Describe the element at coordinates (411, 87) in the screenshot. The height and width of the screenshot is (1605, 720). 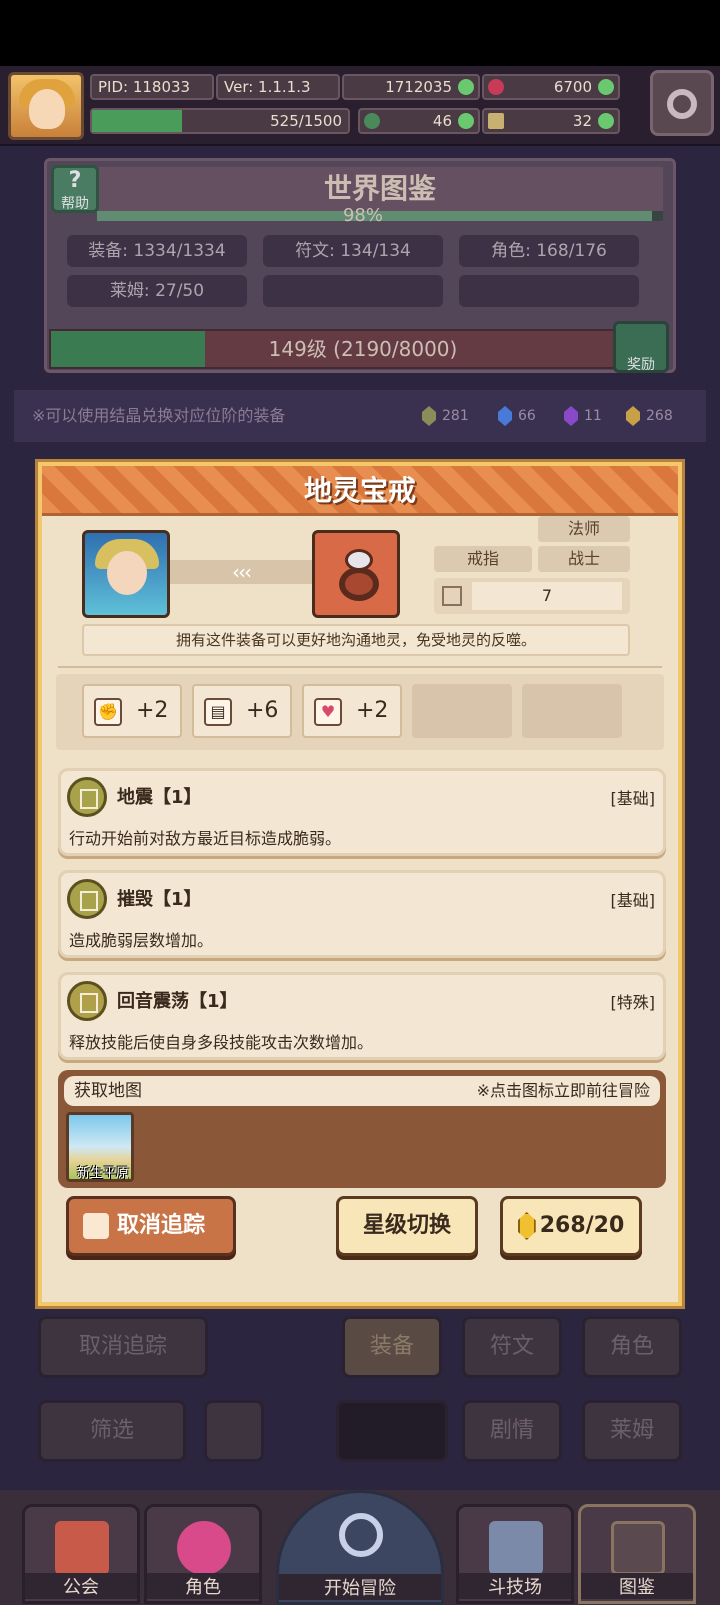
I see `gold-counter: 1712035` at that location.